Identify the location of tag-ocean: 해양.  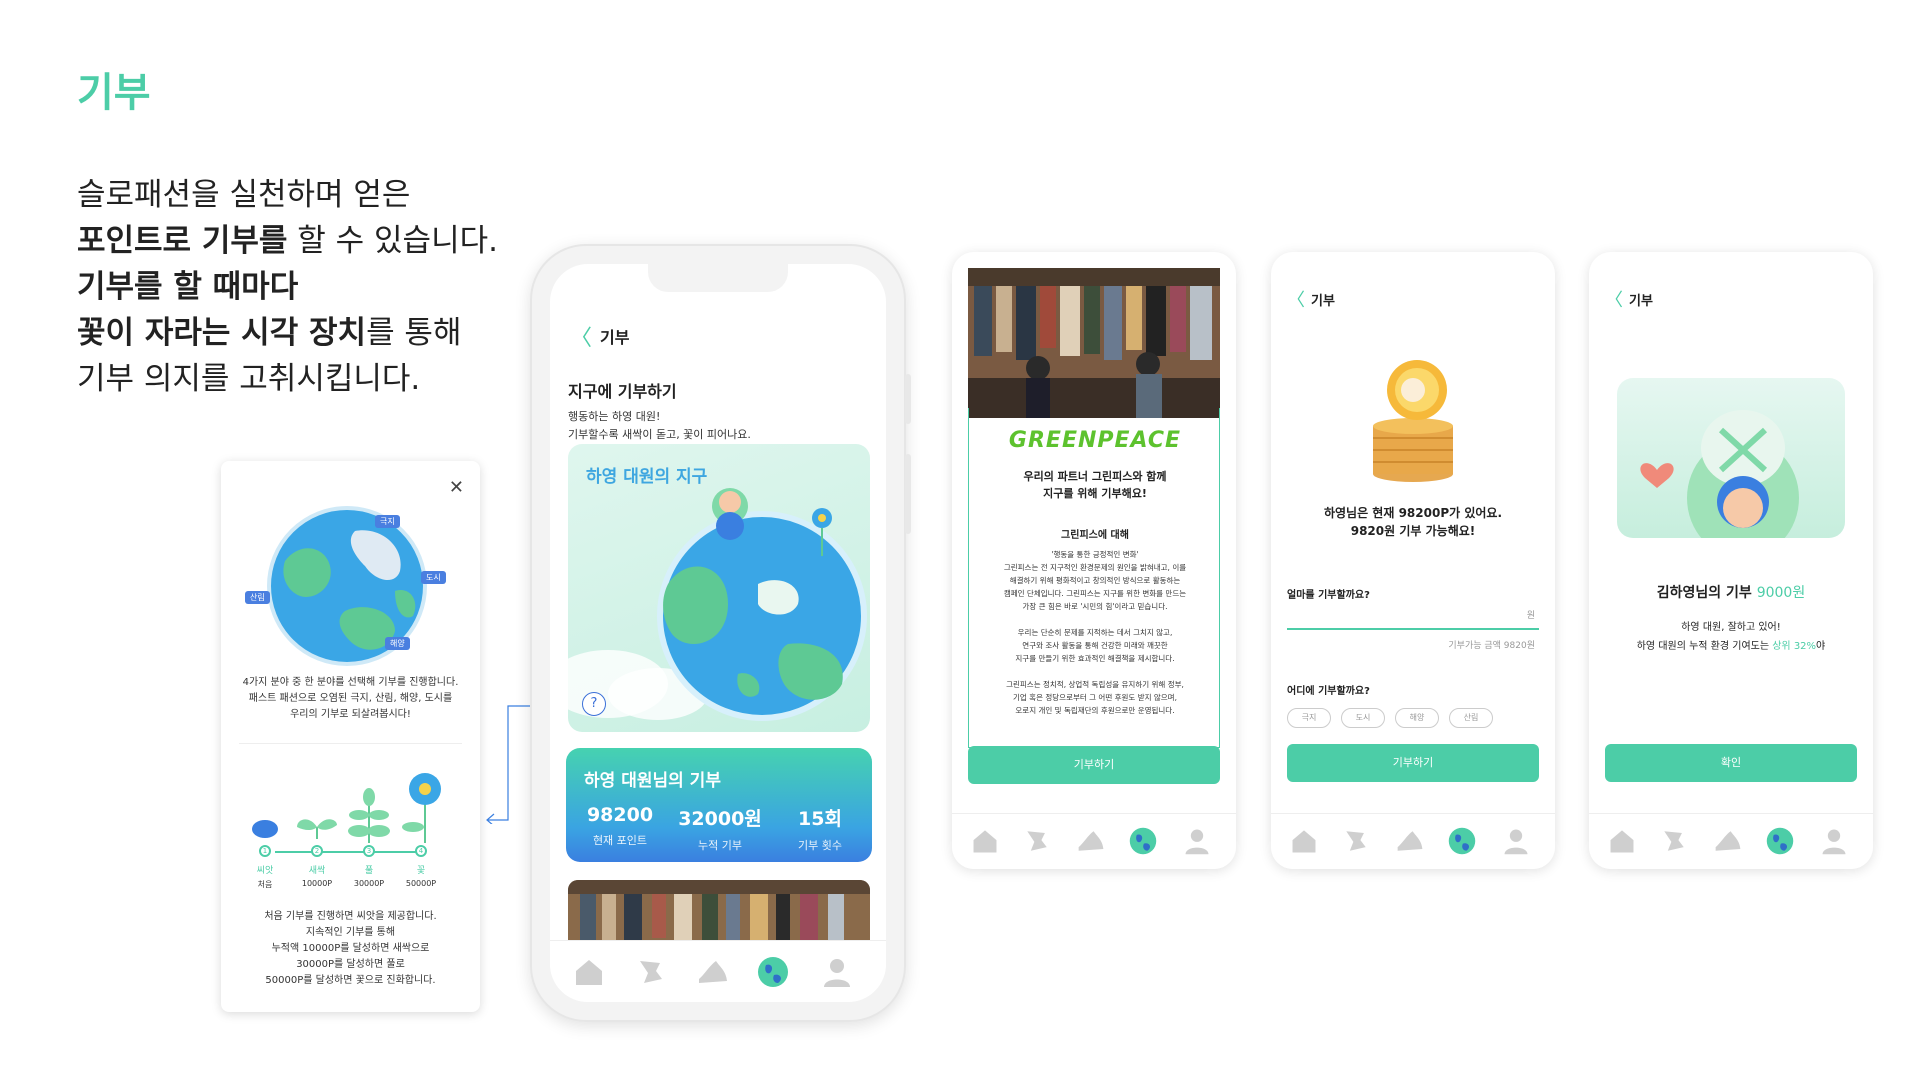
(397, 643).